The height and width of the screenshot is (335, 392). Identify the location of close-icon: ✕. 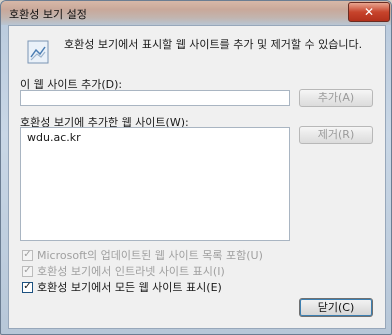
(369, 12).